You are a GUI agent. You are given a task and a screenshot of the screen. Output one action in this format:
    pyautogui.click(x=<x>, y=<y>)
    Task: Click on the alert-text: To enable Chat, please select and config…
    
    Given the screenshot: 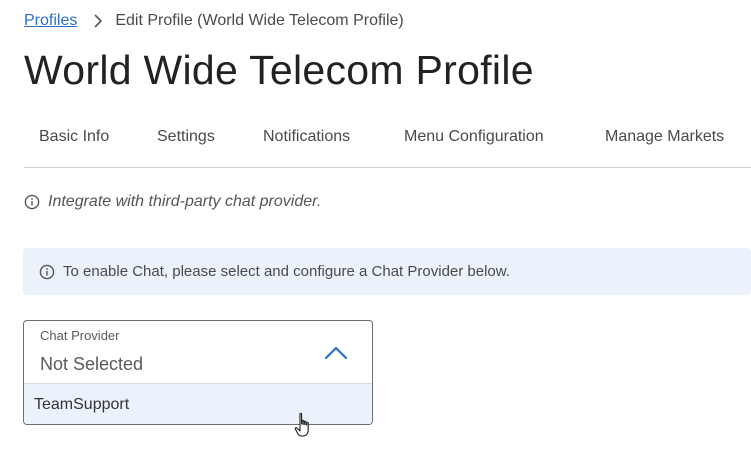 What is the action you would take?
    pyautogui.click(x=286, y=271)
    